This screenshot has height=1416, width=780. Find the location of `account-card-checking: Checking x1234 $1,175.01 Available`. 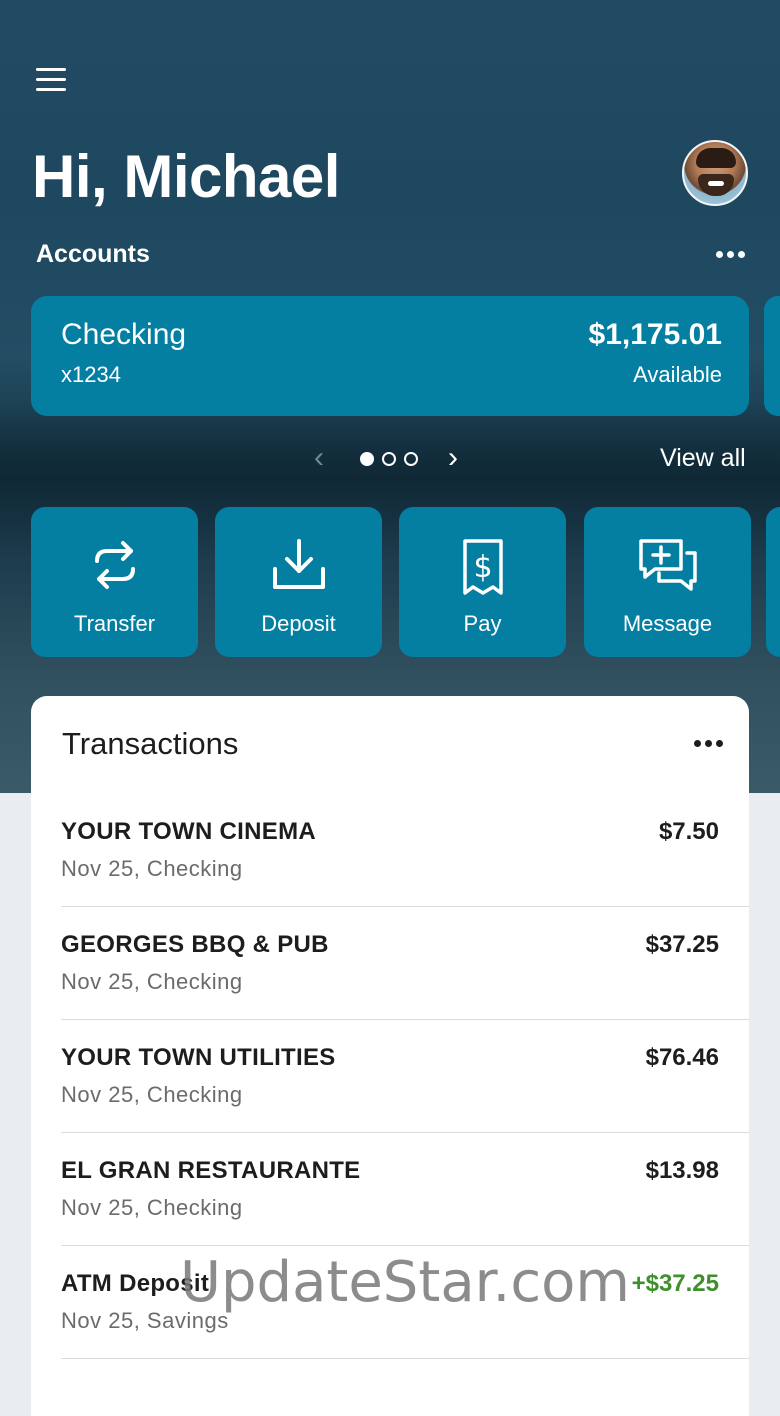

account-card-checking: Checking x1234 $1,175.01 Available is located at coordinates (390, 356).